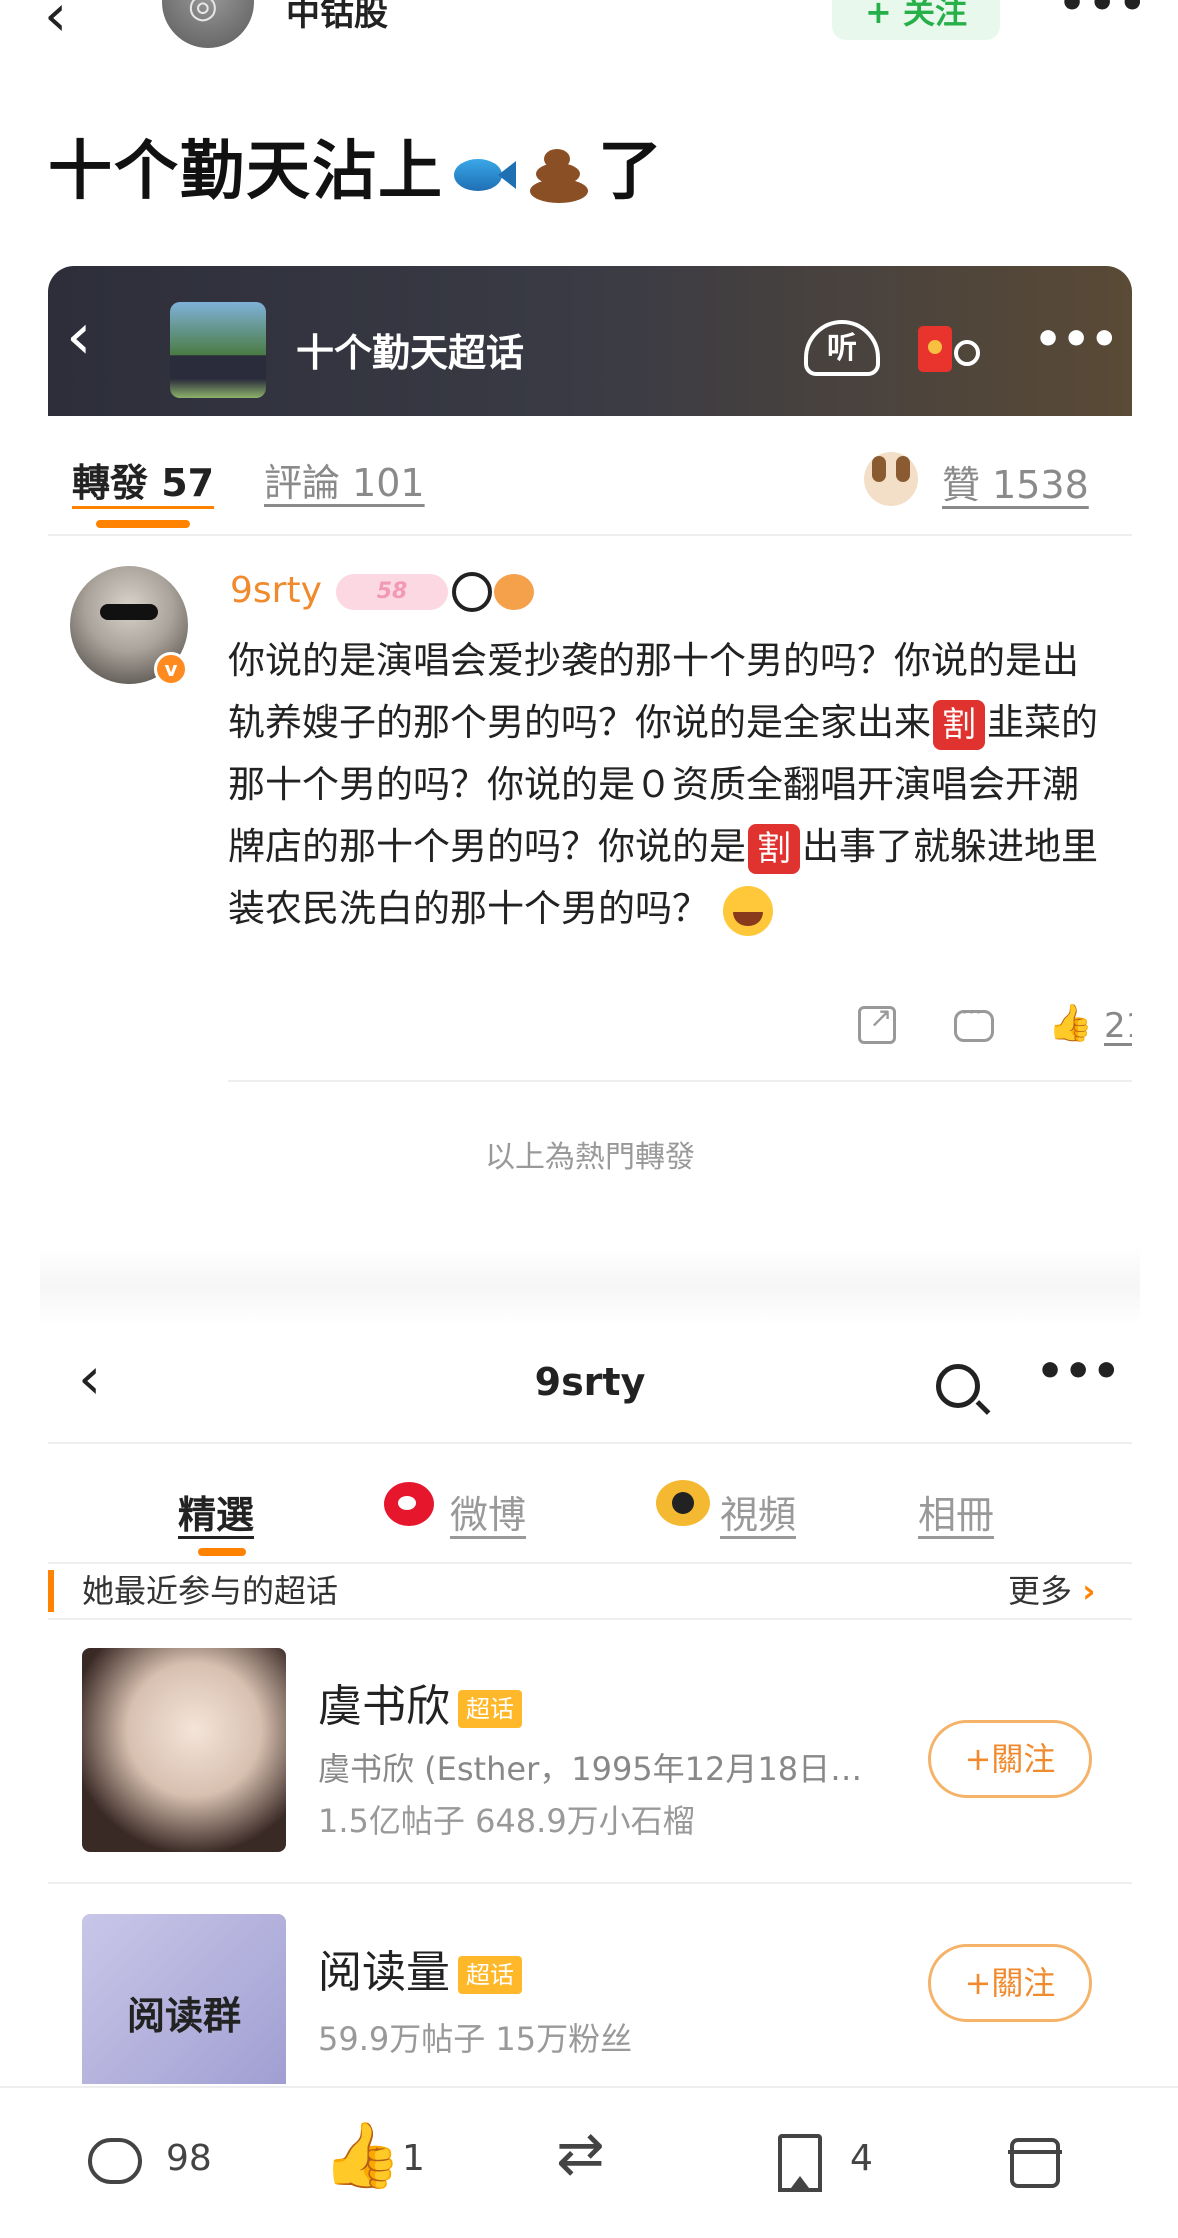 This screenshot has width=1178, height=2238. What do you see at coordinates (472, 592) in the screenshot?
I see `panda-badge-icon` at bounding box center [472, 592].